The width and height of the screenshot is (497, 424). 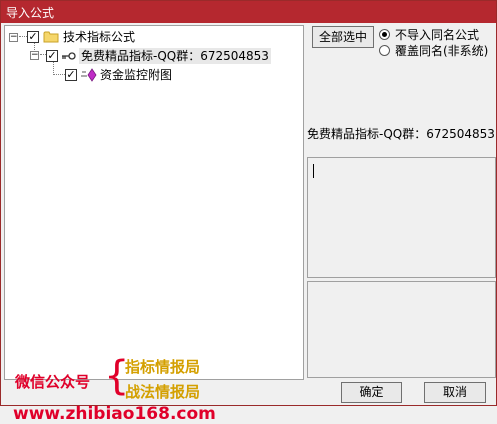 What do you see at coordinates (33, 37) in the screenshot?
I see `checkbox-root: ✓` at bounding box center [33, 37].